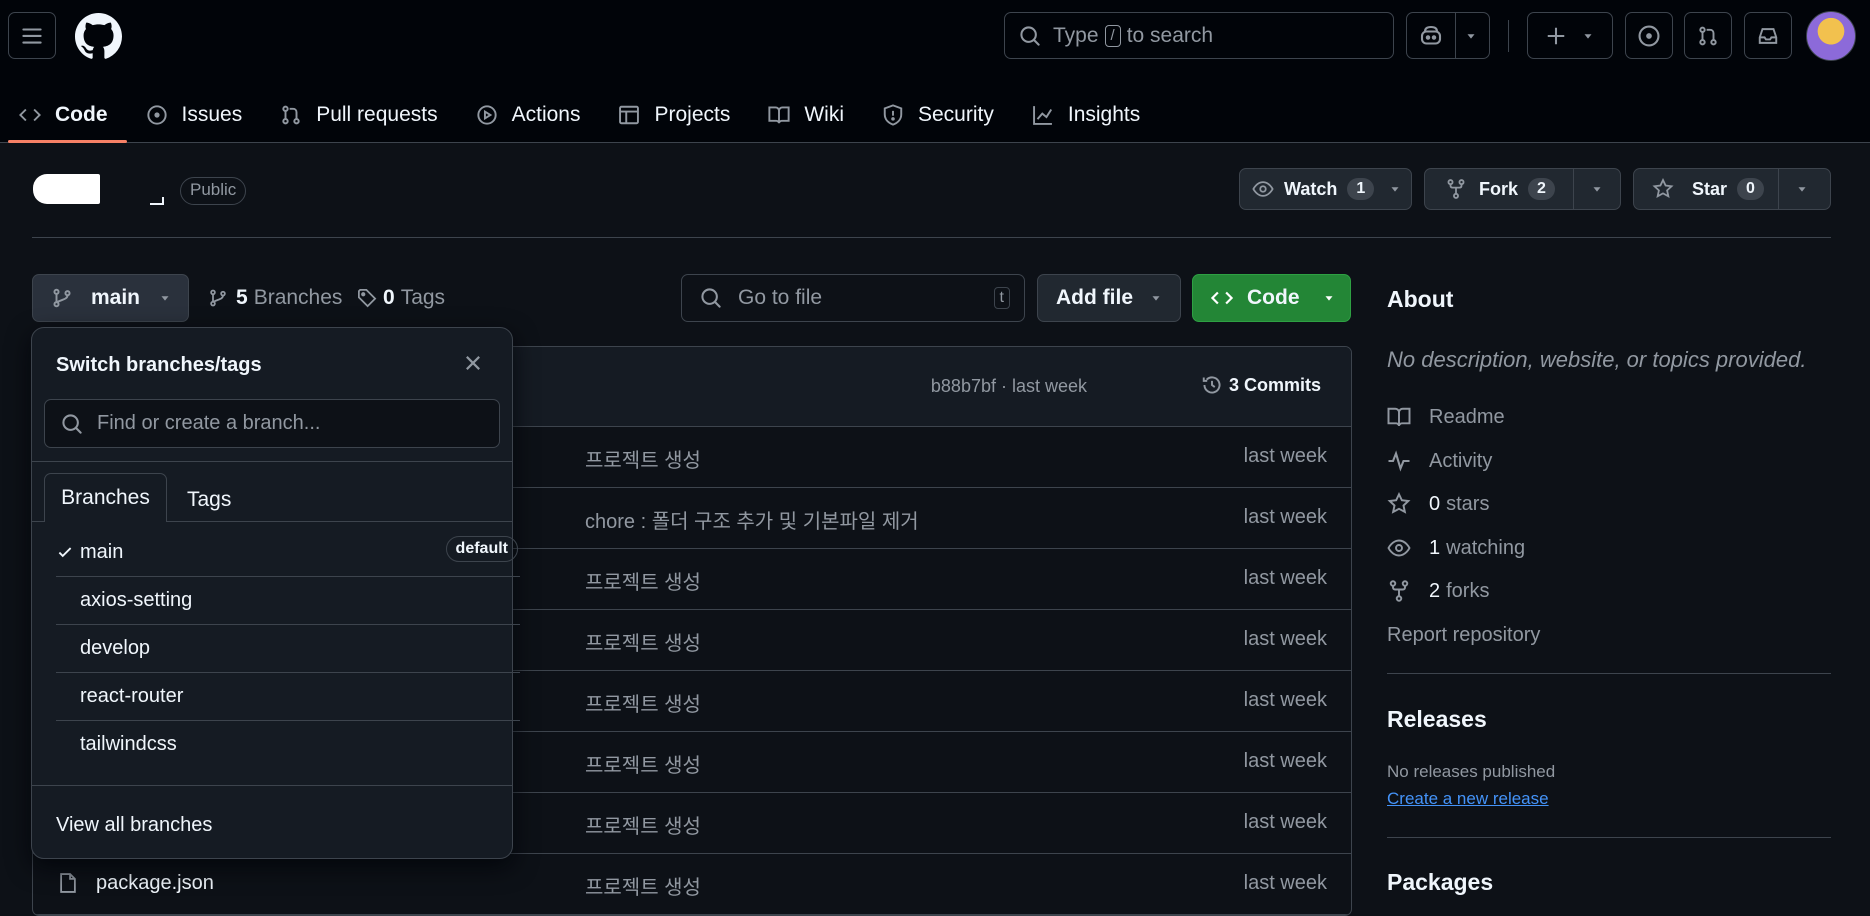 The width and height of the screenshot is (1870, 916). I want to click on tab-security: Security, so click(938, 114).